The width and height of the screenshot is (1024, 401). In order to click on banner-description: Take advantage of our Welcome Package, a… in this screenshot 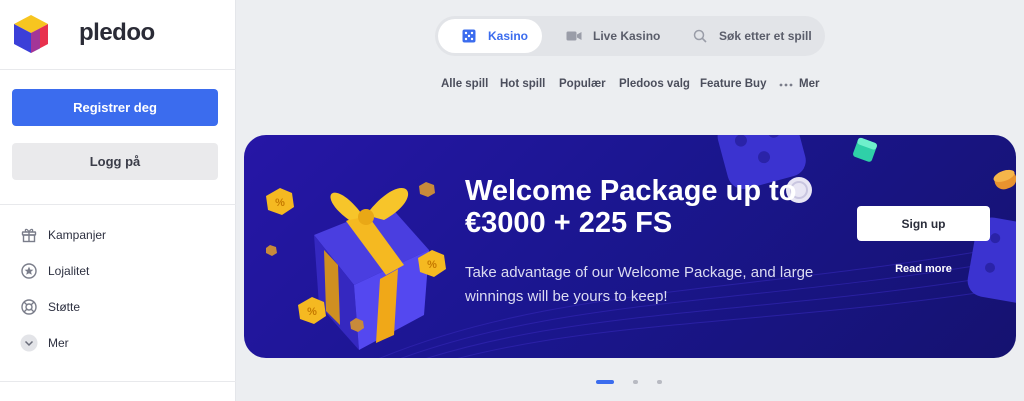, I will do `click(639, 284)`.